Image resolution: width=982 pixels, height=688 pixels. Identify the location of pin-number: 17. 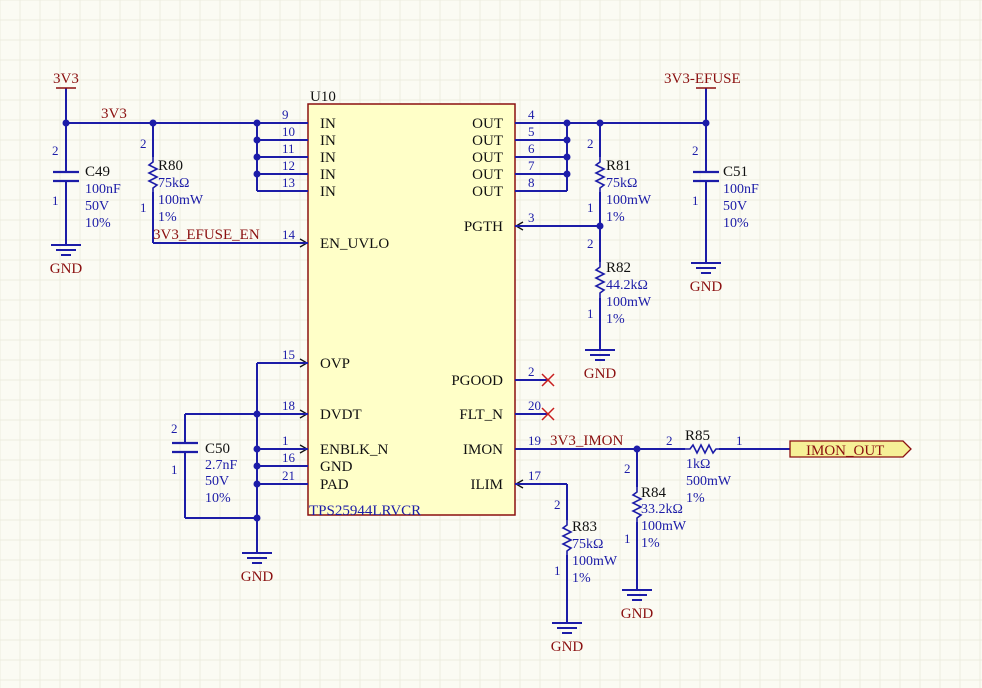
(535, 475).